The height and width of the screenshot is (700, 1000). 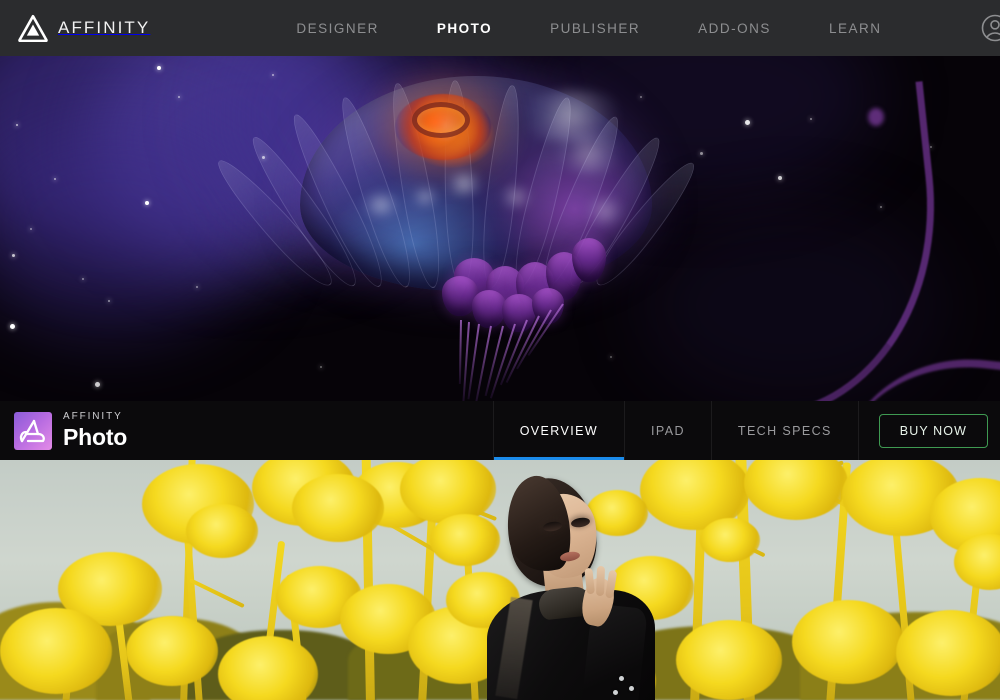 I want to click on primary-nav: DESIGNER PHOTO PUBLISHER ADD-ONS LEARN, so click(x=588, y=28).